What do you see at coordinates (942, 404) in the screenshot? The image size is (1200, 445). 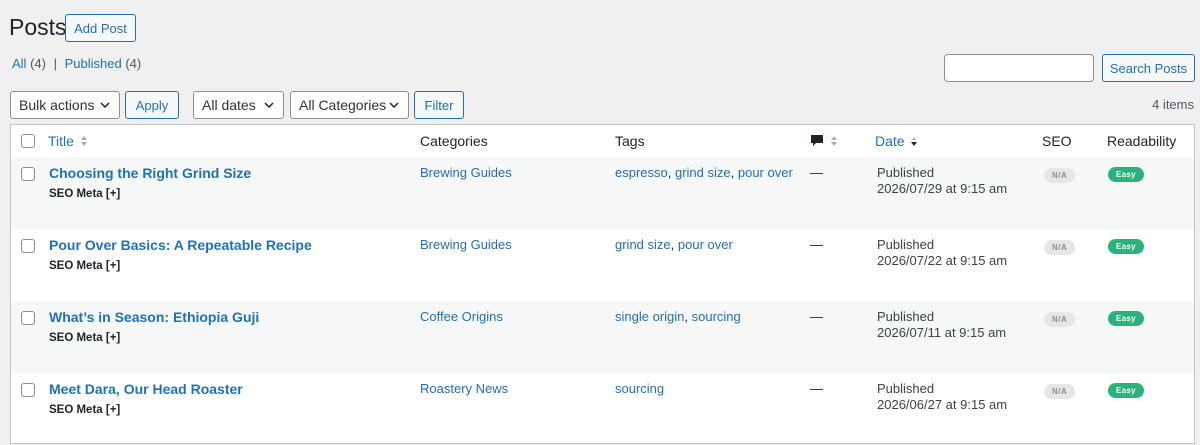 I see `post-date: 2026/06/27 at 9:15 am` at bounding box center [942, 404].